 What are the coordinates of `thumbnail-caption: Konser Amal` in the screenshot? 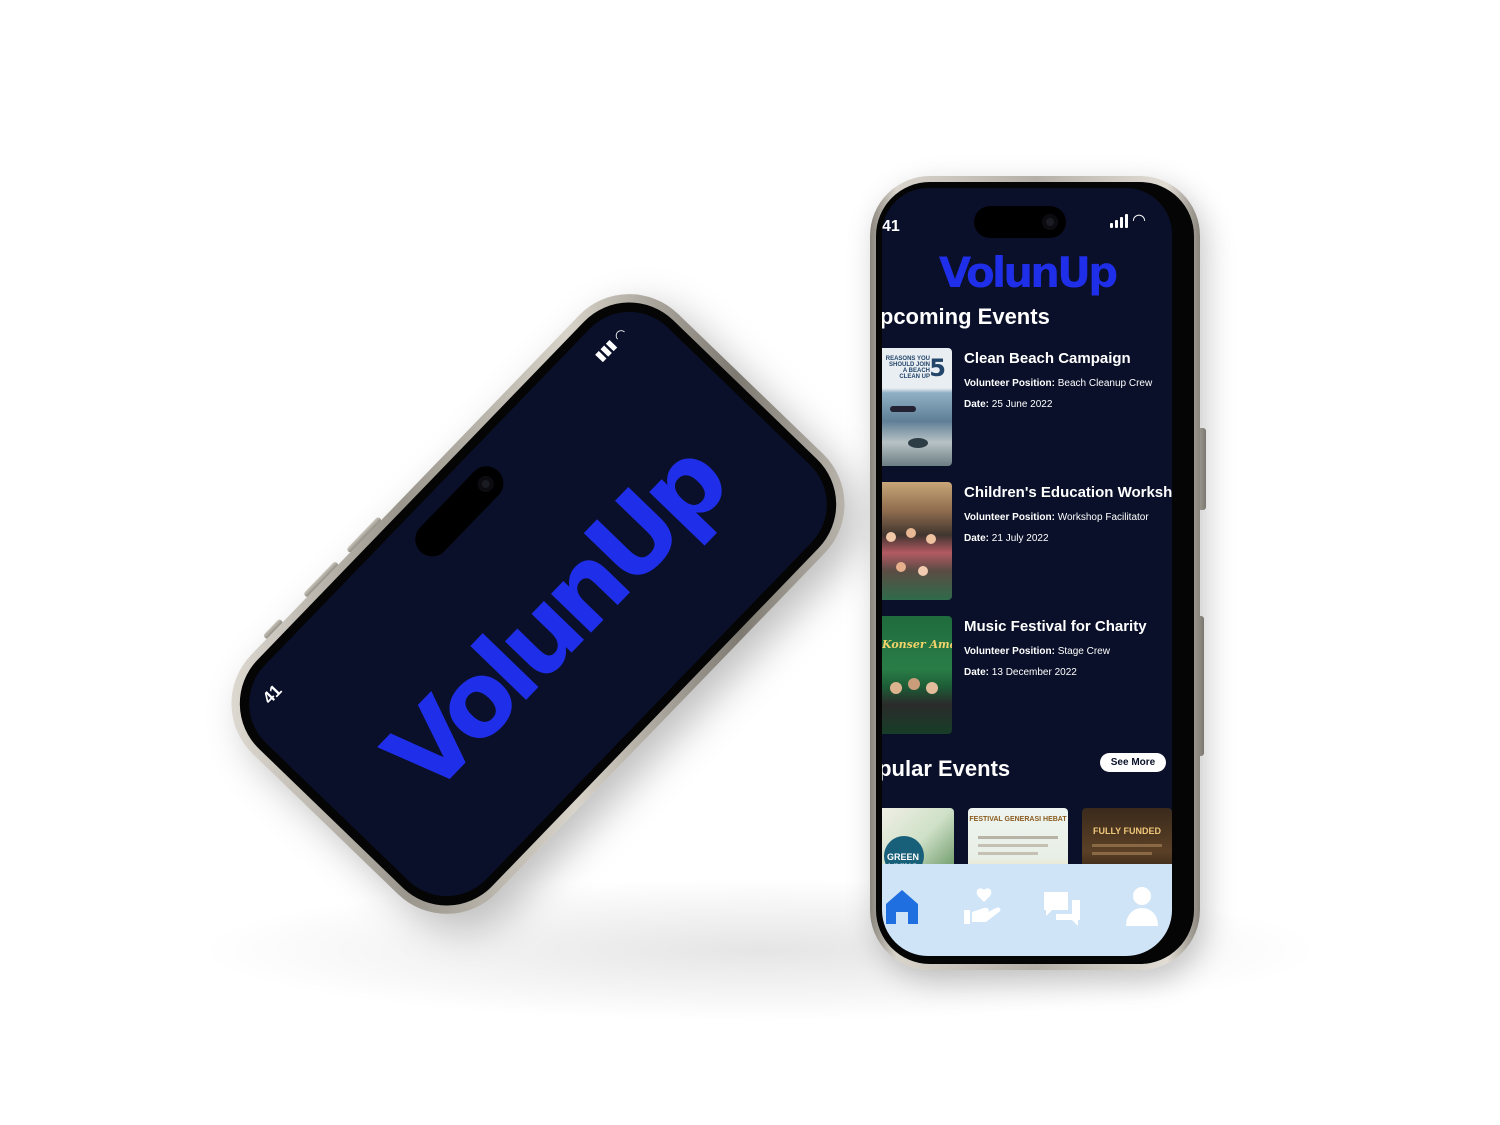 It's located at (917, 644).